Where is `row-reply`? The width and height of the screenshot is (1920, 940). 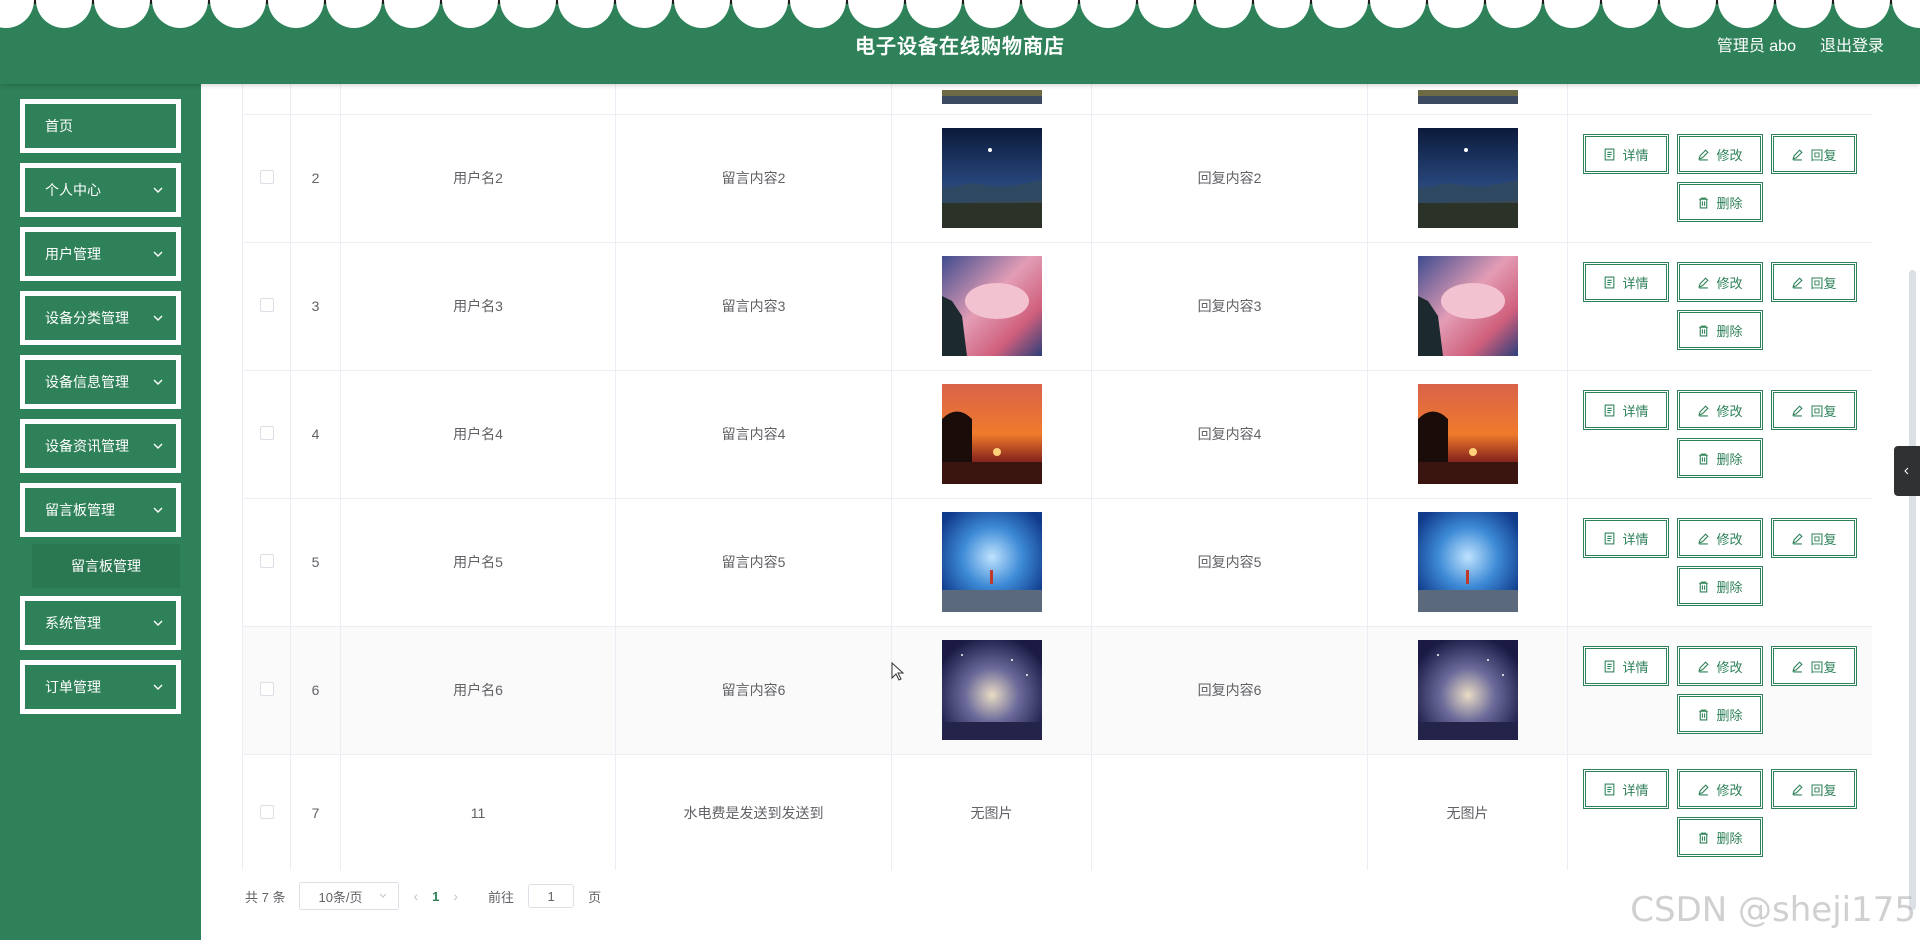 row-reply is located at coordinates (1229, 812).